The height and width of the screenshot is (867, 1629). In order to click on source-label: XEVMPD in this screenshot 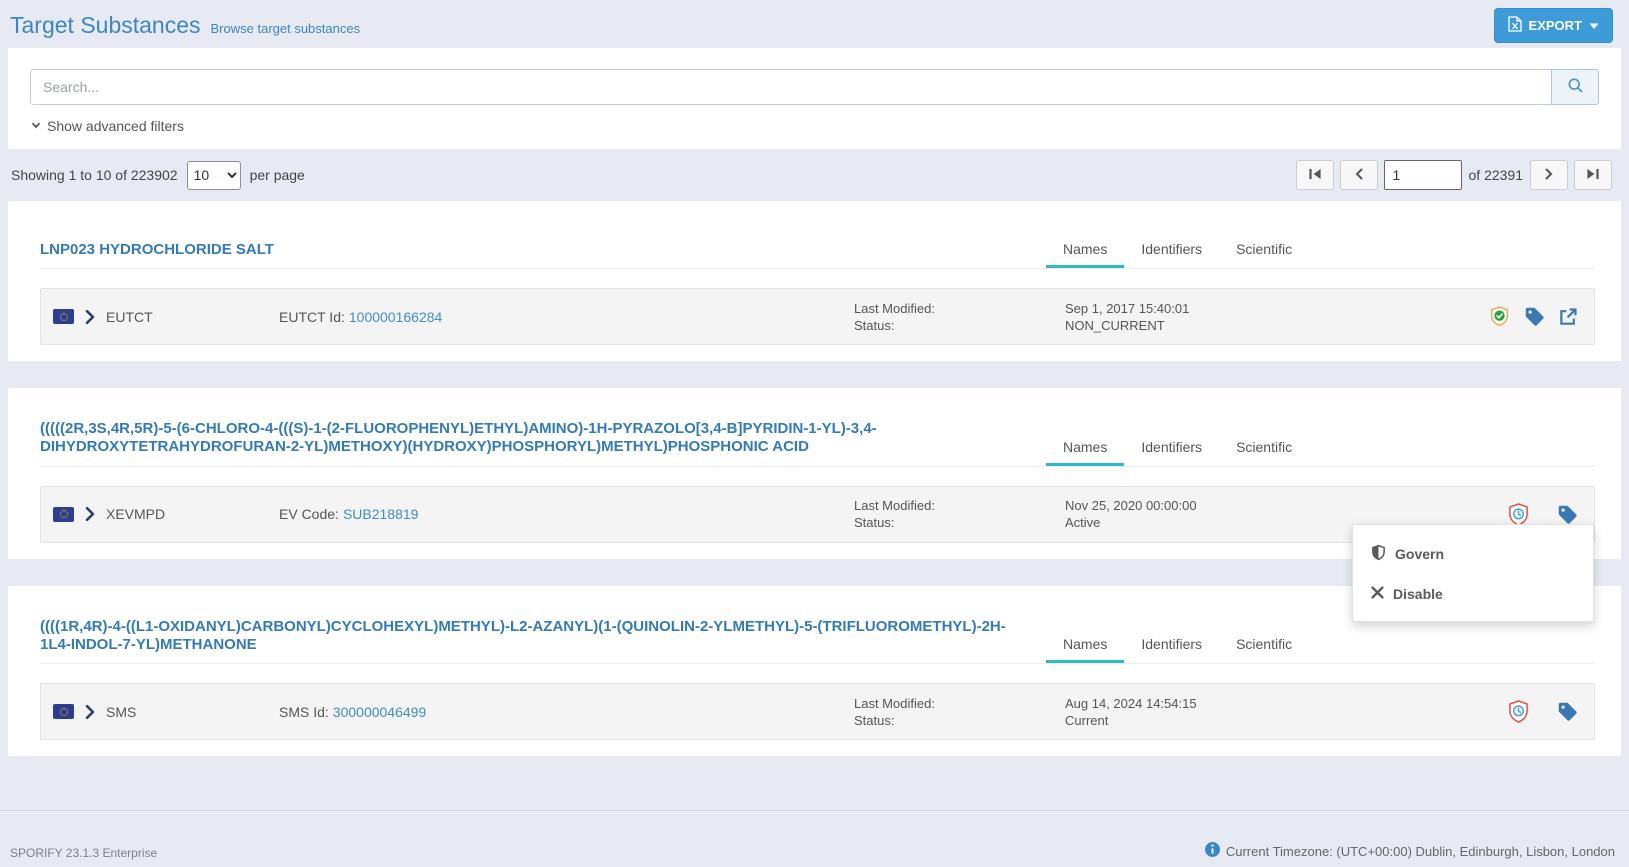, I will do `click(136, 514)`.